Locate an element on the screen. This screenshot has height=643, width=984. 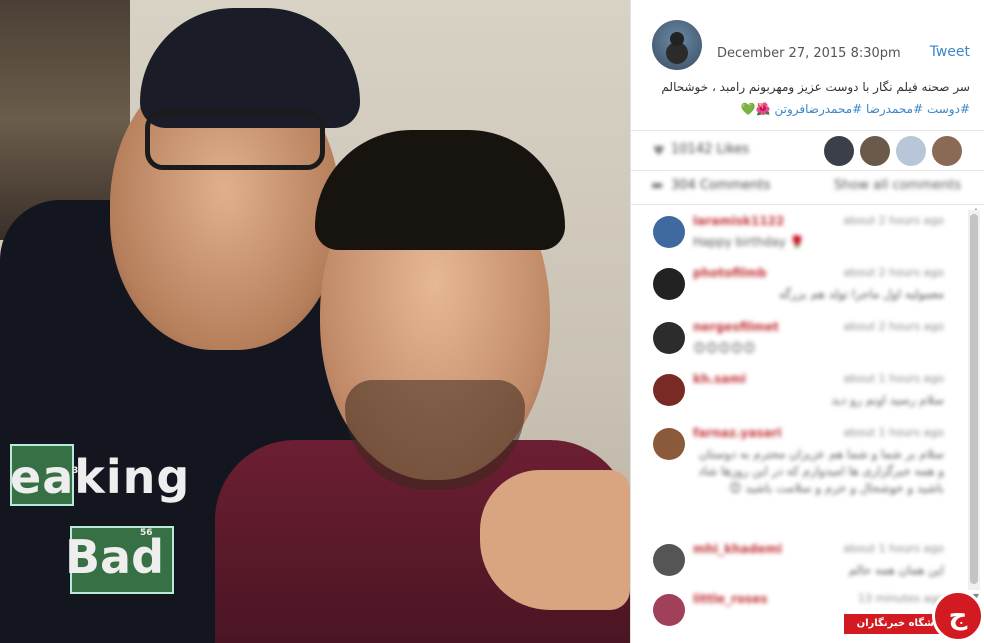
hand-on-shoulder is located at coordinates (555, 540).